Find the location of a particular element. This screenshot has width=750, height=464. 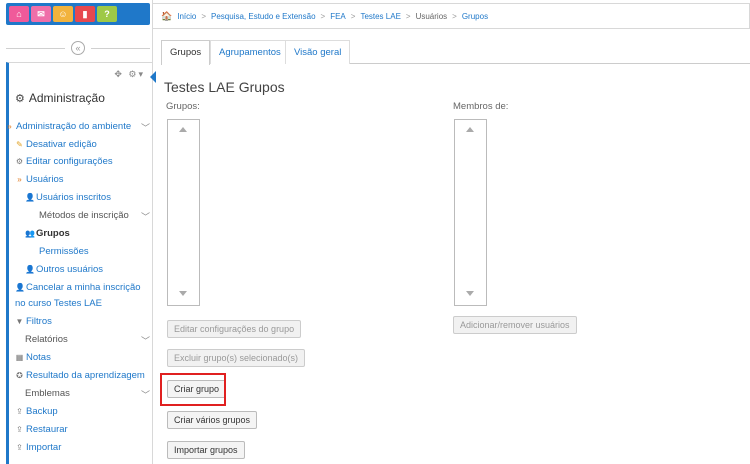

sidebar-item-label: Relatórios is located at coordinates (46, 339).